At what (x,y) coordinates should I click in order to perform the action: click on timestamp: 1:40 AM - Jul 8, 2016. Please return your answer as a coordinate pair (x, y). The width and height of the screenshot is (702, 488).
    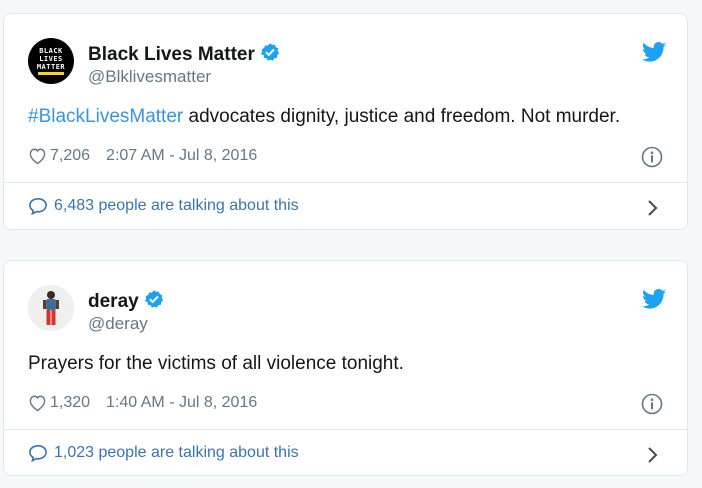
    Looking at the image, I should click on (181, 403).